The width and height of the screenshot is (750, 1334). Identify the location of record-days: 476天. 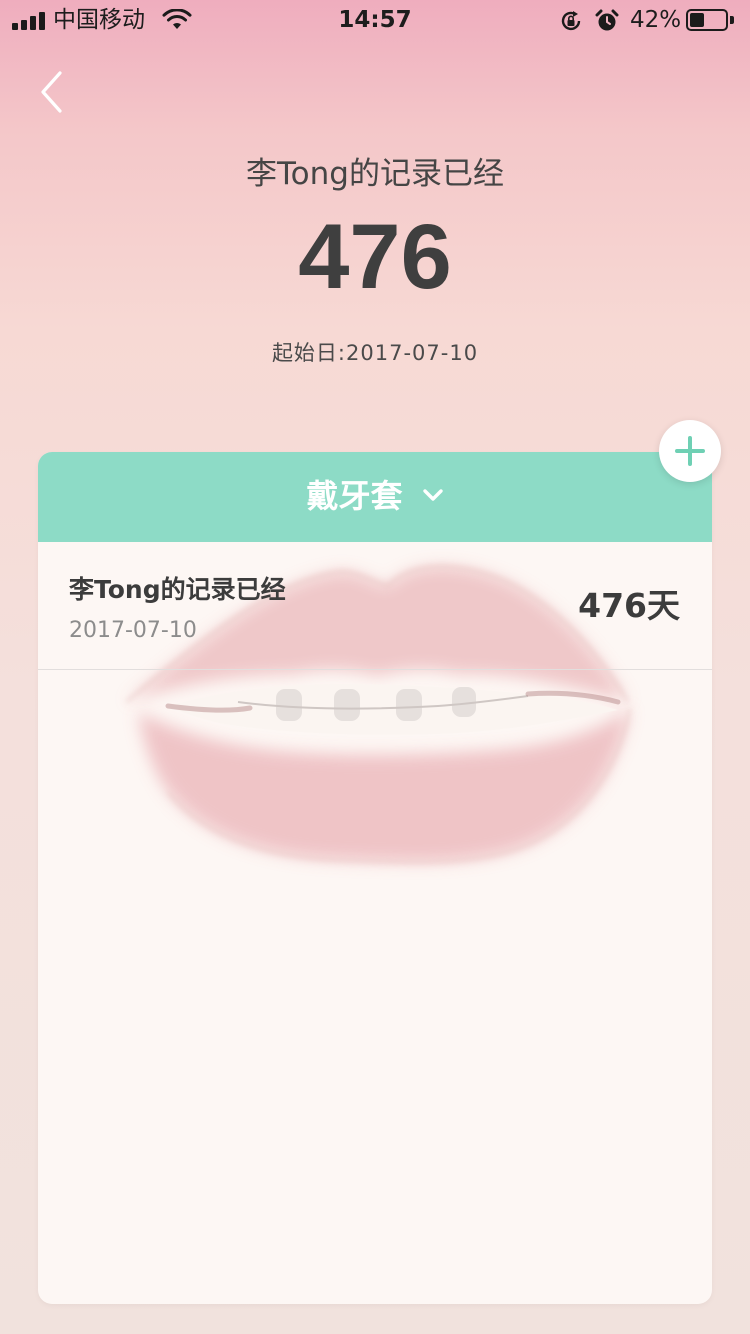
(629, 605).